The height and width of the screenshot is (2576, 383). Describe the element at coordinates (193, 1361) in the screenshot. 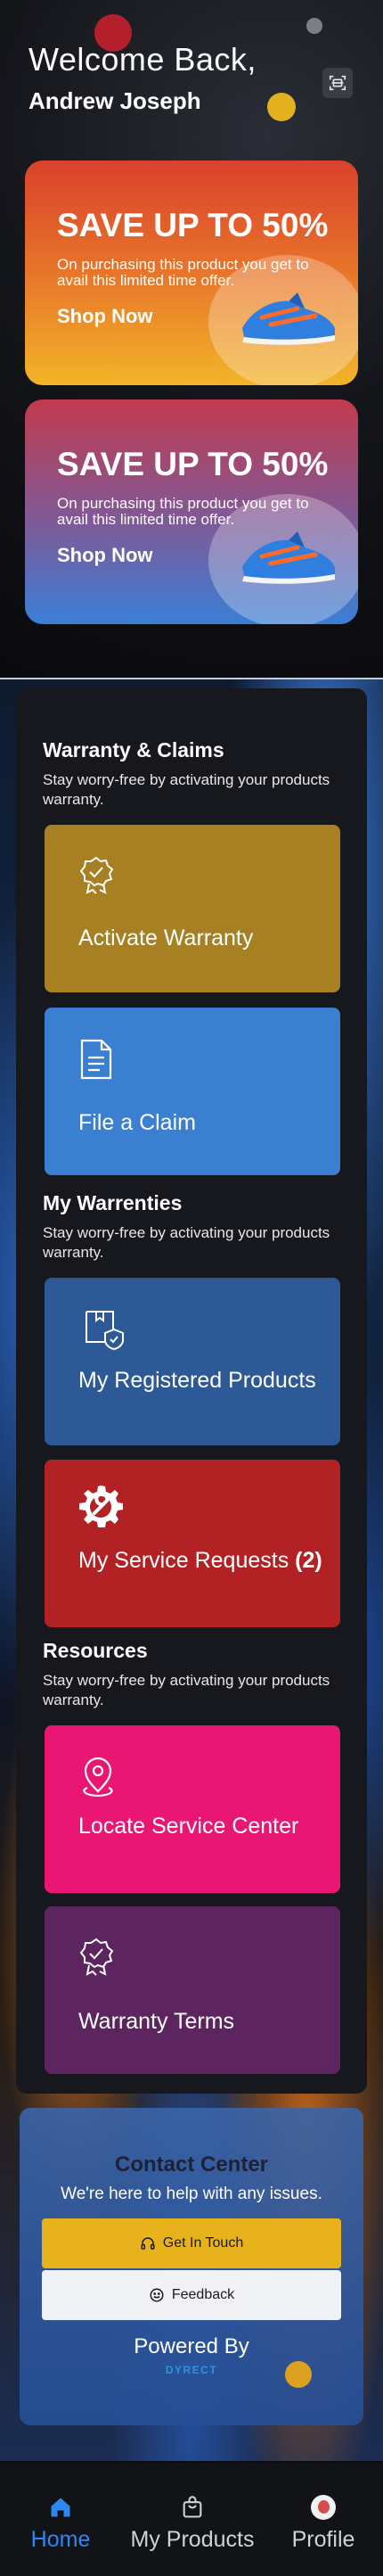

I see `registered-products-tile: My Registered Products` at that location.